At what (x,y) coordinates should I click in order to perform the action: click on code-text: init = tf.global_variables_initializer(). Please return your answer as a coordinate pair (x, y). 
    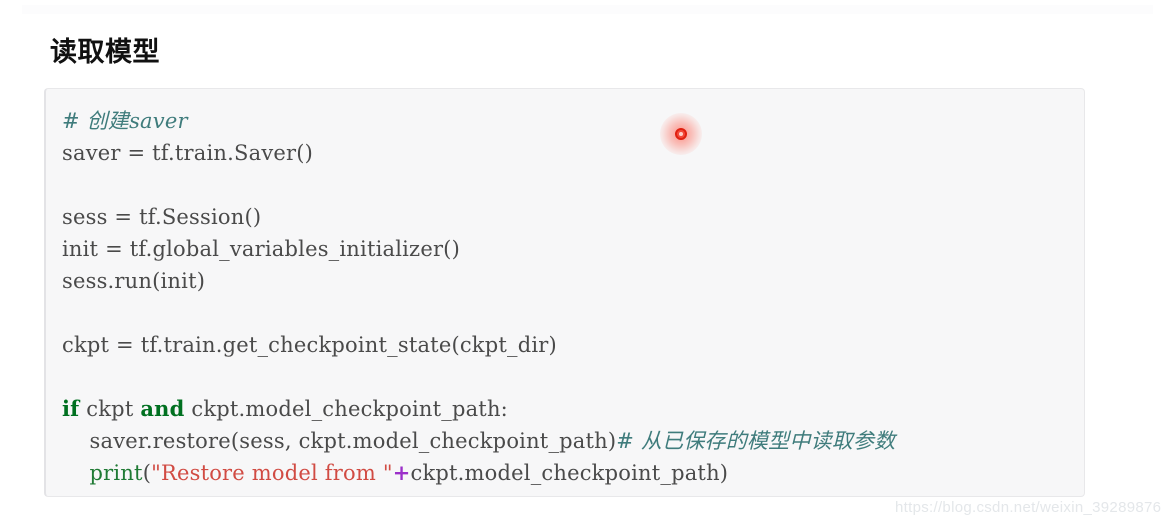
    Looking at the image, I should click on (261, 249).